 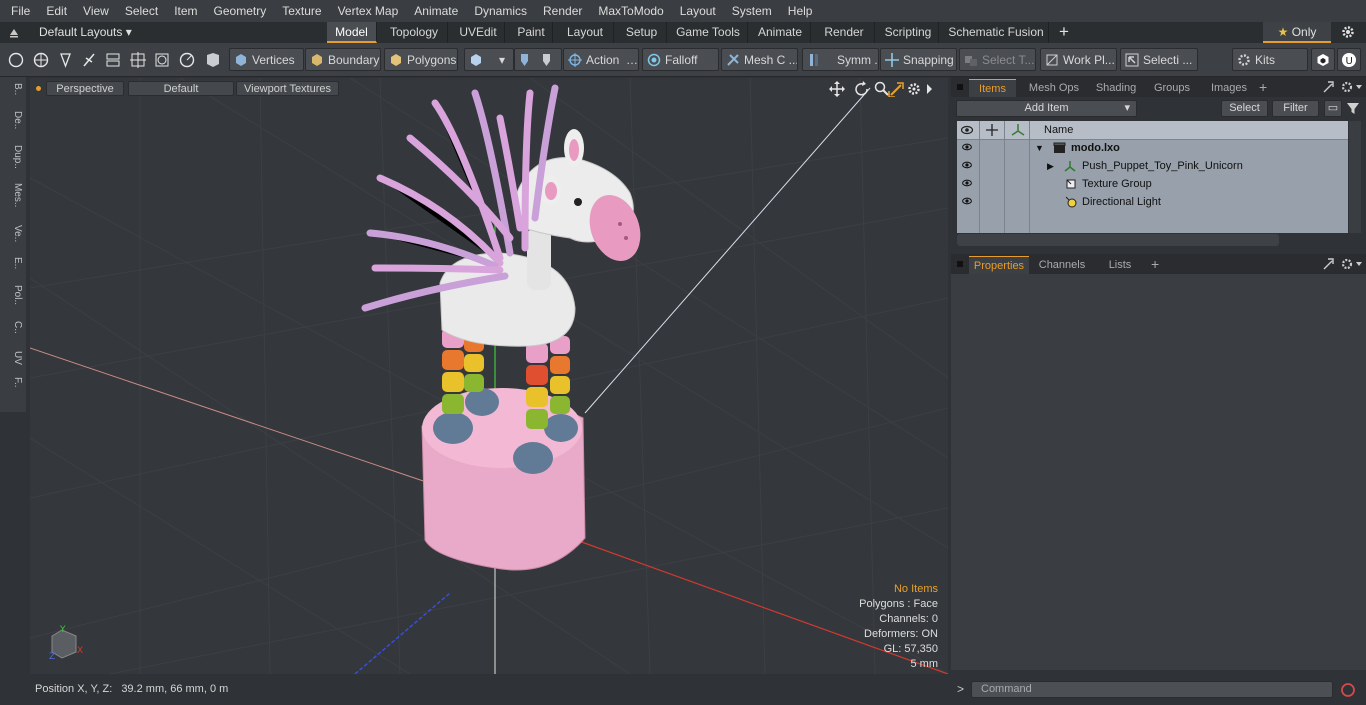 I want to click on layout-selector: Default Layouts ▾, so click(x=85, y=32).